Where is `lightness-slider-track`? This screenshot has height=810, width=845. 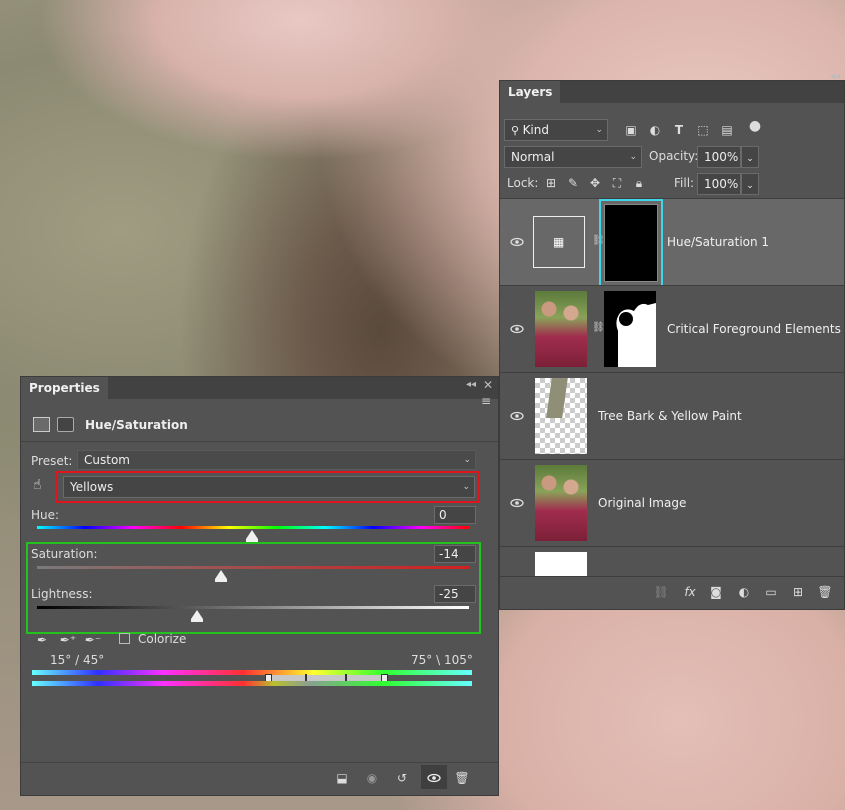 lightness-slider-track is located at coordinates (253, 607).